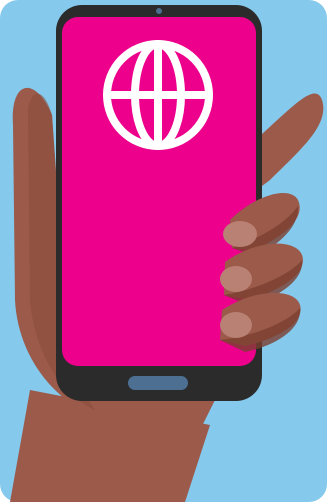  Describe the element at coordinates (159, 11) in the screenshot. I see `camera-dot` at that location.